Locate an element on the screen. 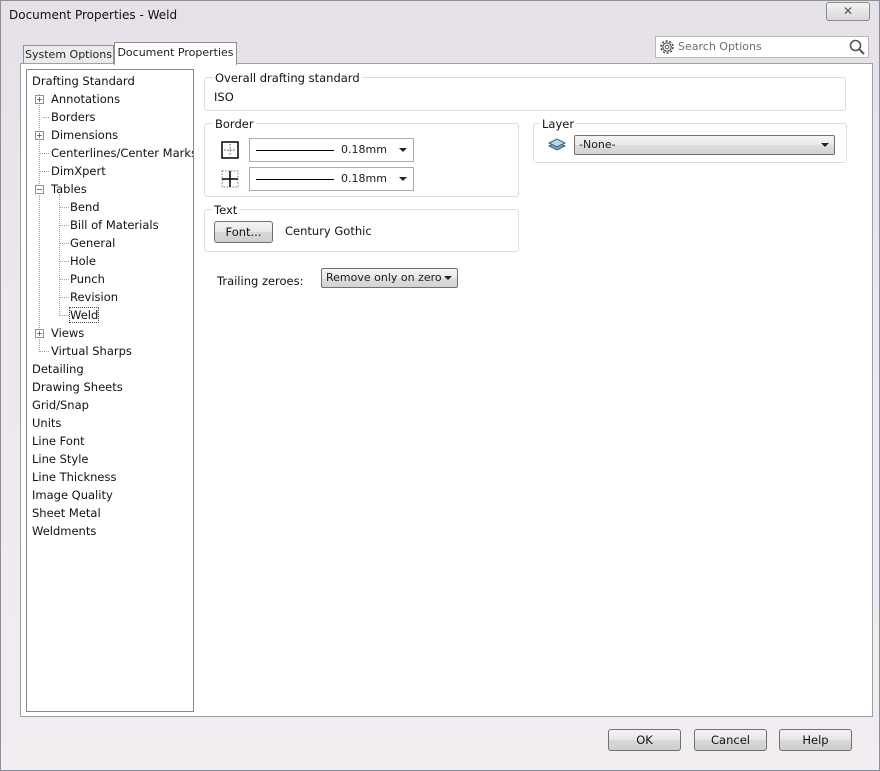  tree-item-label: Hole is located at coordinates (83, 261).